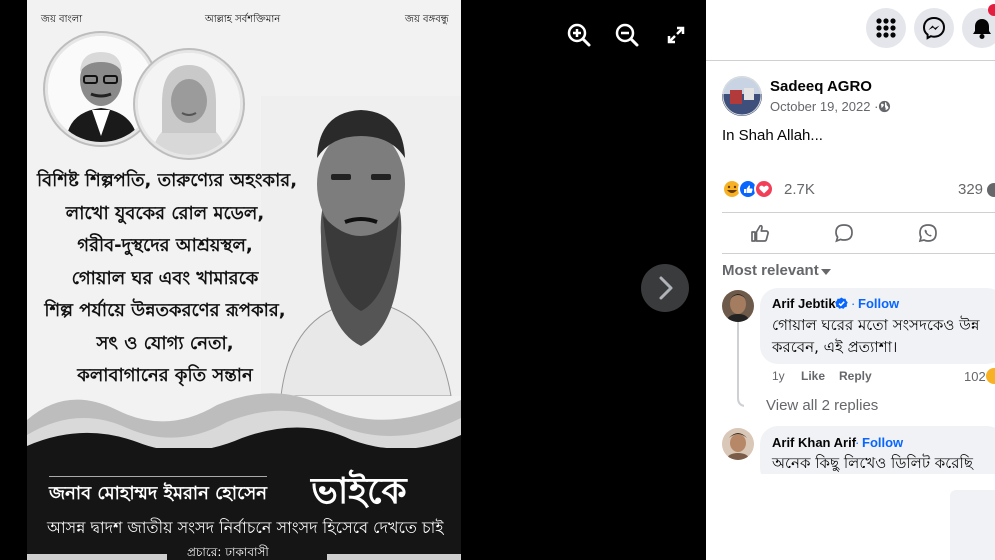  Describe the element at coordinates (855, 376) in the screenshot. I see `comment-reply-link: Reply` at that location.